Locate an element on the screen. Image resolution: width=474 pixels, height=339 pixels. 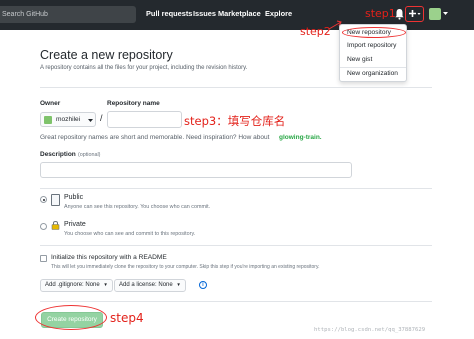
repository-name-input is located at coordinates (144, 119).